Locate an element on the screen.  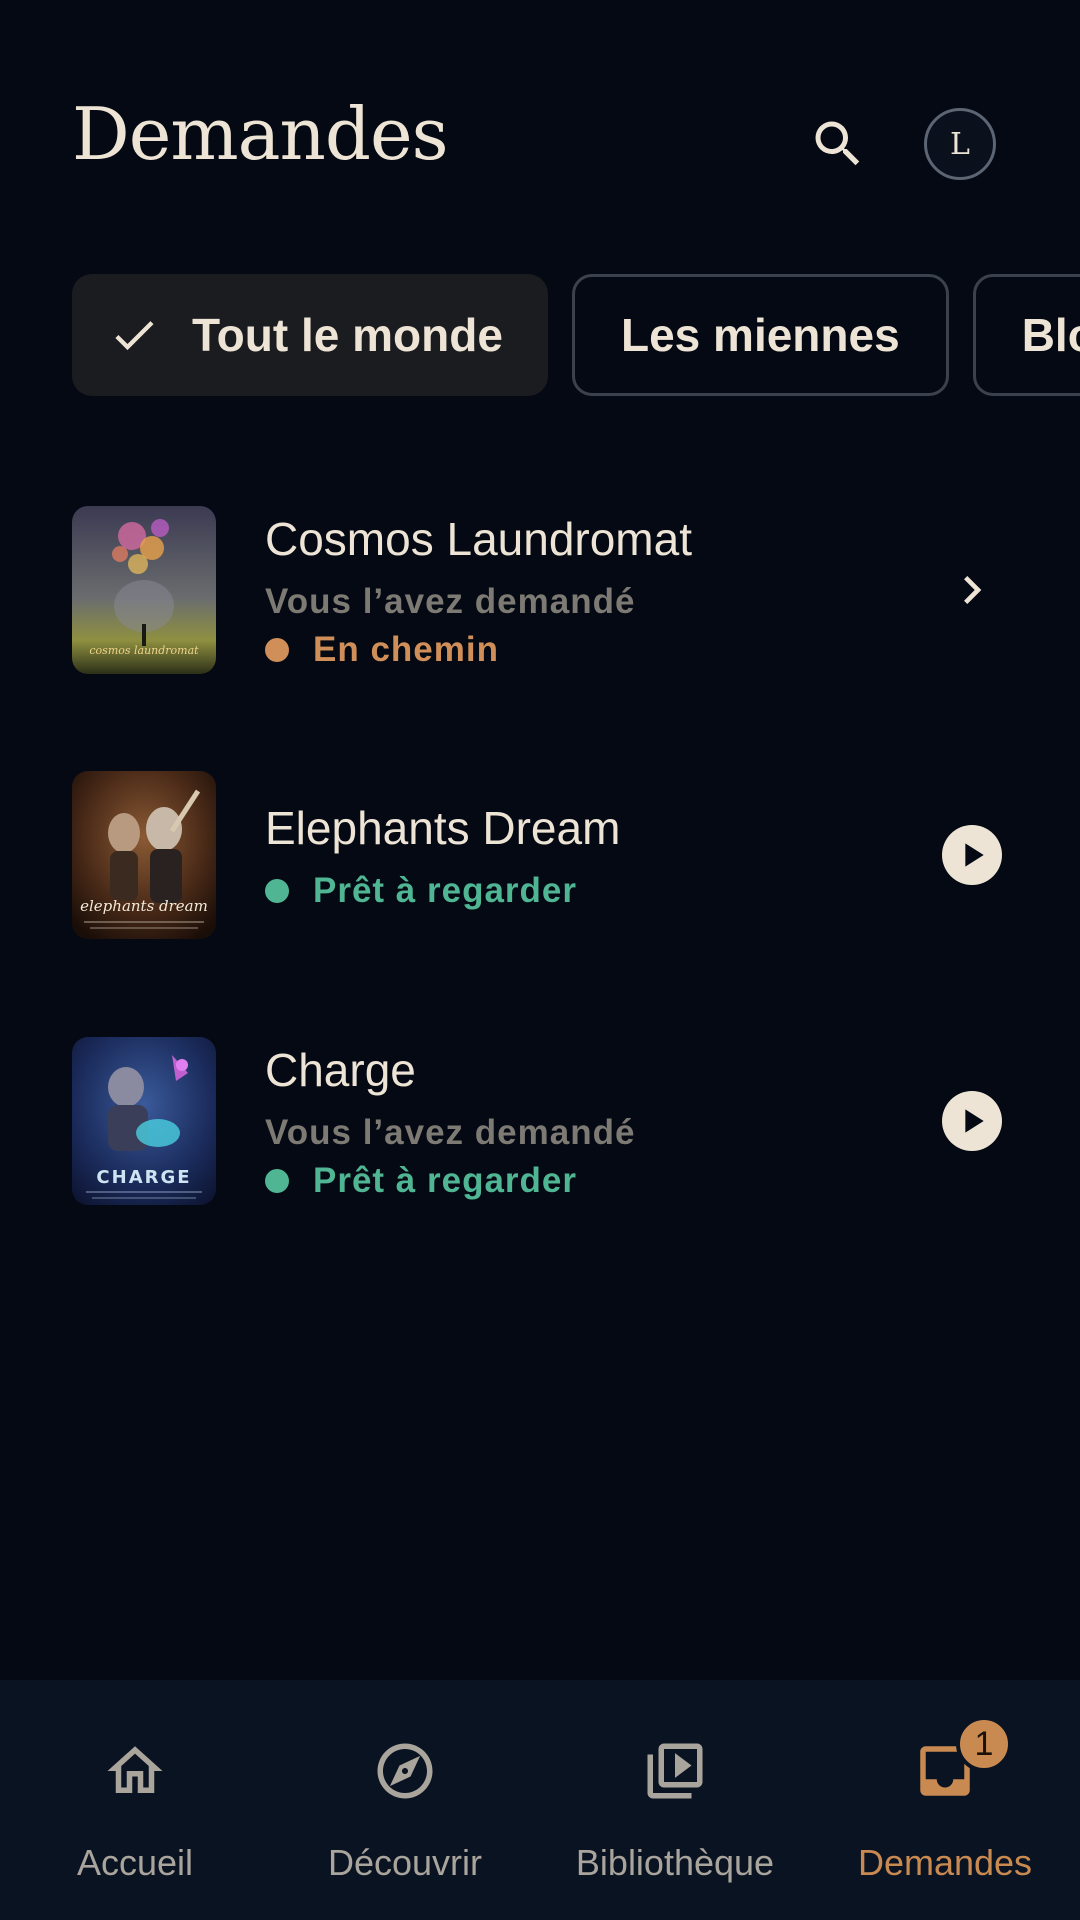
filter-chip-label: Tout le monde is located at coordinates (347, 335).